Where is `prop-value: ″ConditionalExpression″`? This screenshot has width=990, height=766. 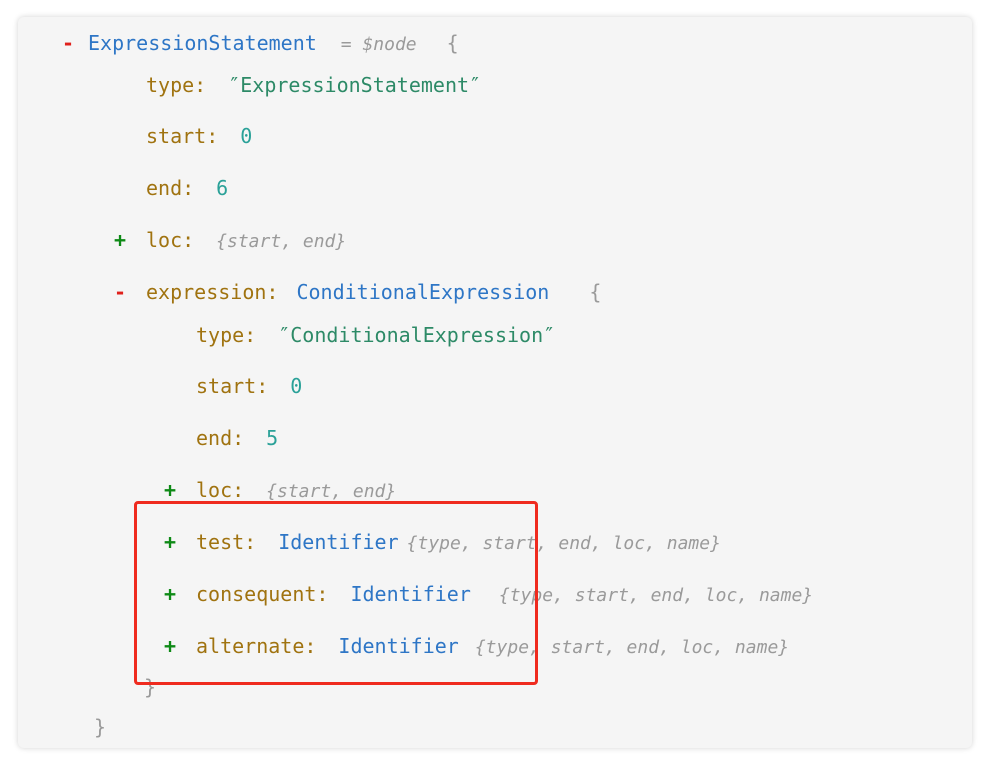 prop-value: ″ConditionalExpression″ is located at coordinates (417, 335).